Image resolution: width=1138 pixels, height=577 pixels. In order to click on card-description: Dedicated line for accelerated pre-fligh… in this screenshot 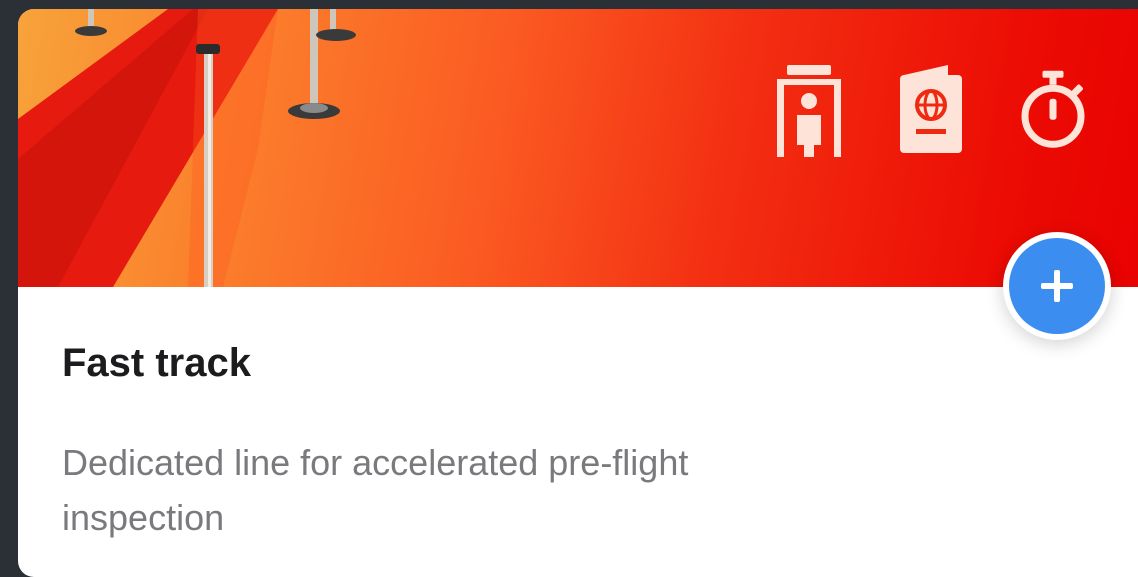, I will do `click(375, 490)`.